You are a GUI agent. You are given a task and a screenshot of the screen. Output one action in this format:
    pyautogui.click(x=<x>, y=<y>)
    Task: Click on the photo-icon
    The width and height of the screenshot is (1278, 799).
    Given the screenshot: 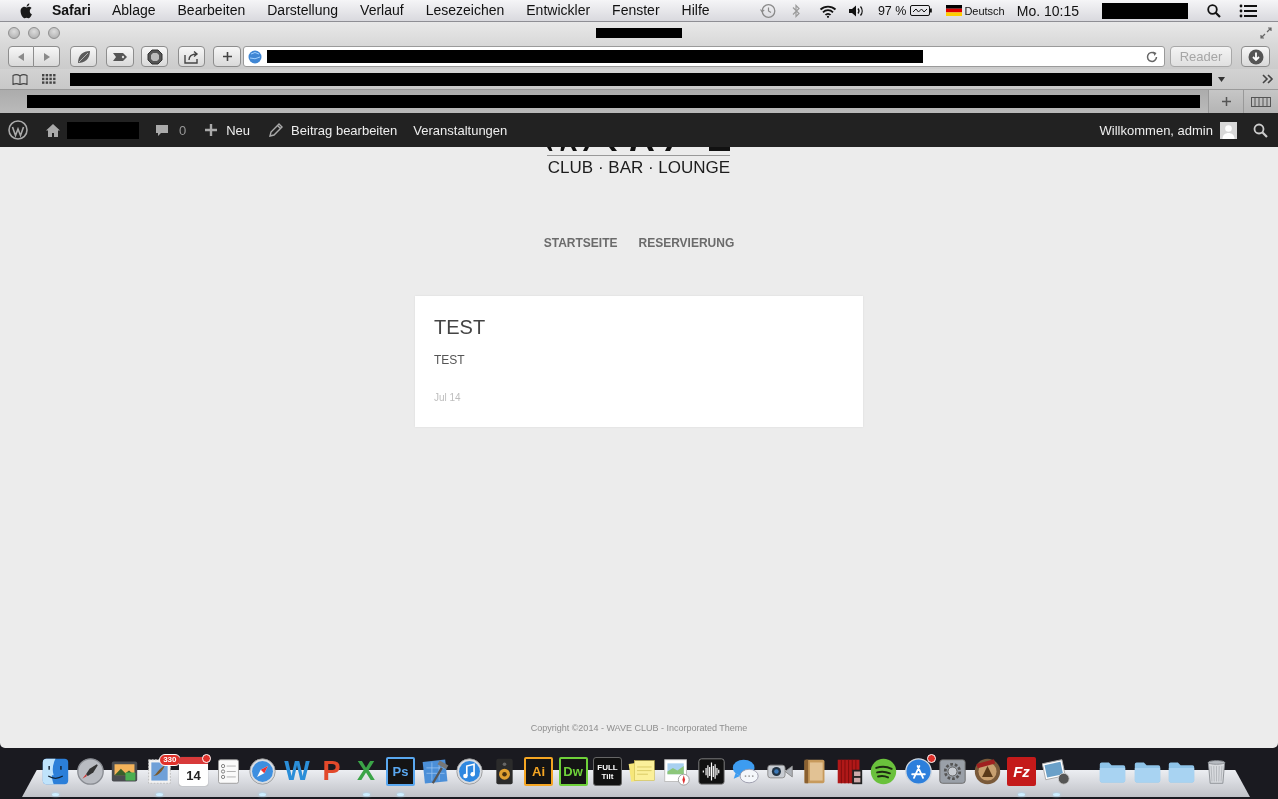 What is the action you would take?
    pyautogui.click(x=1056, y=771)
    